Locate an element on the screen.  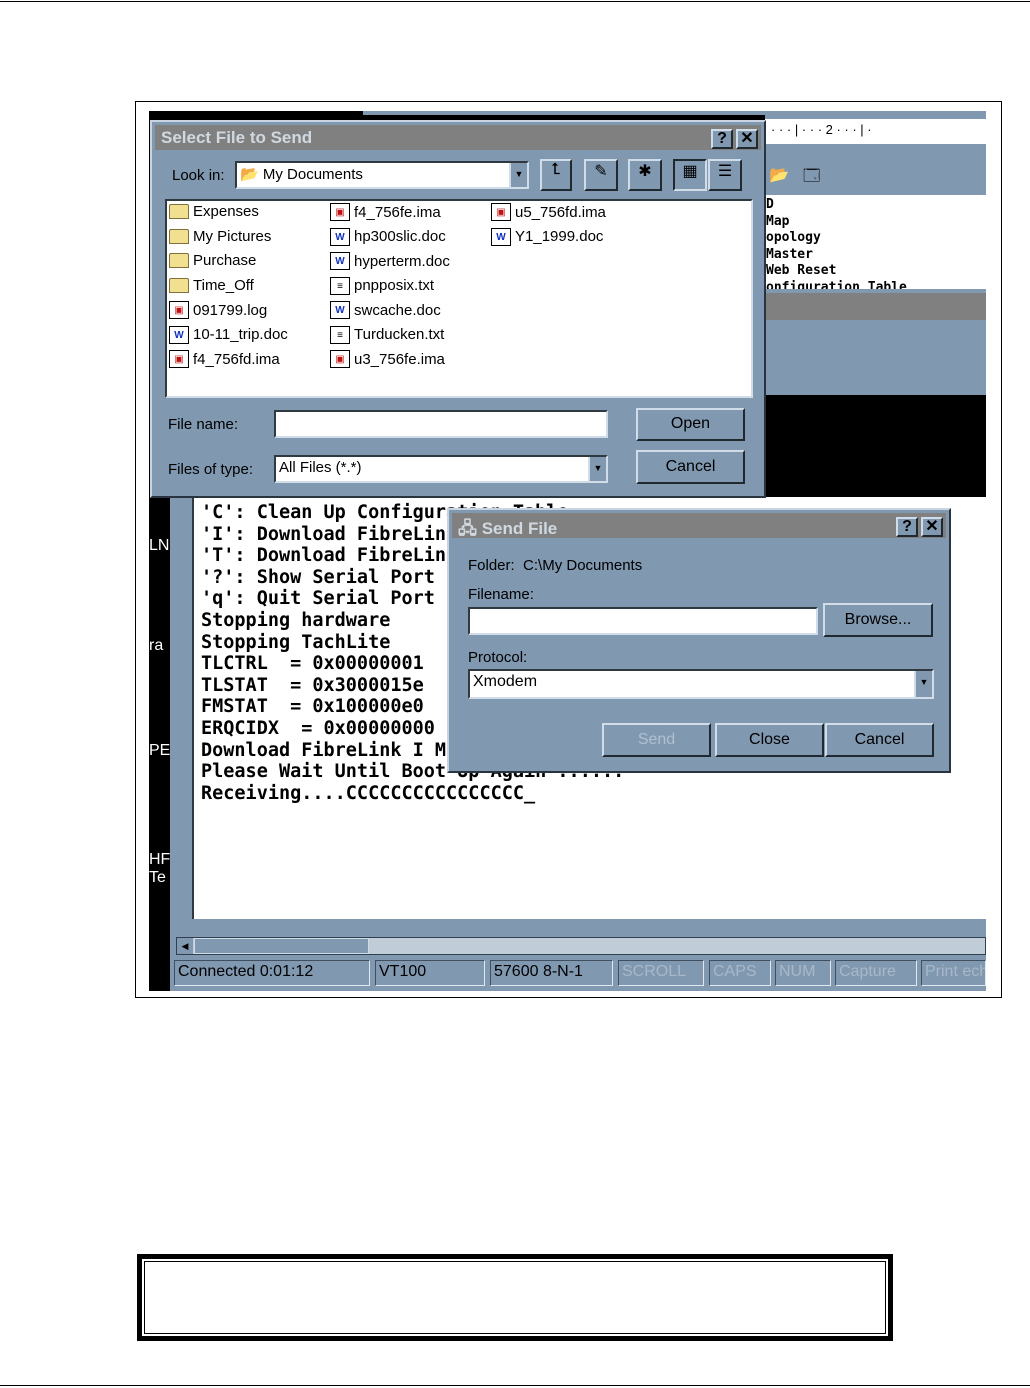
details-view-button: ☰ is located at coordinates (725, 175).